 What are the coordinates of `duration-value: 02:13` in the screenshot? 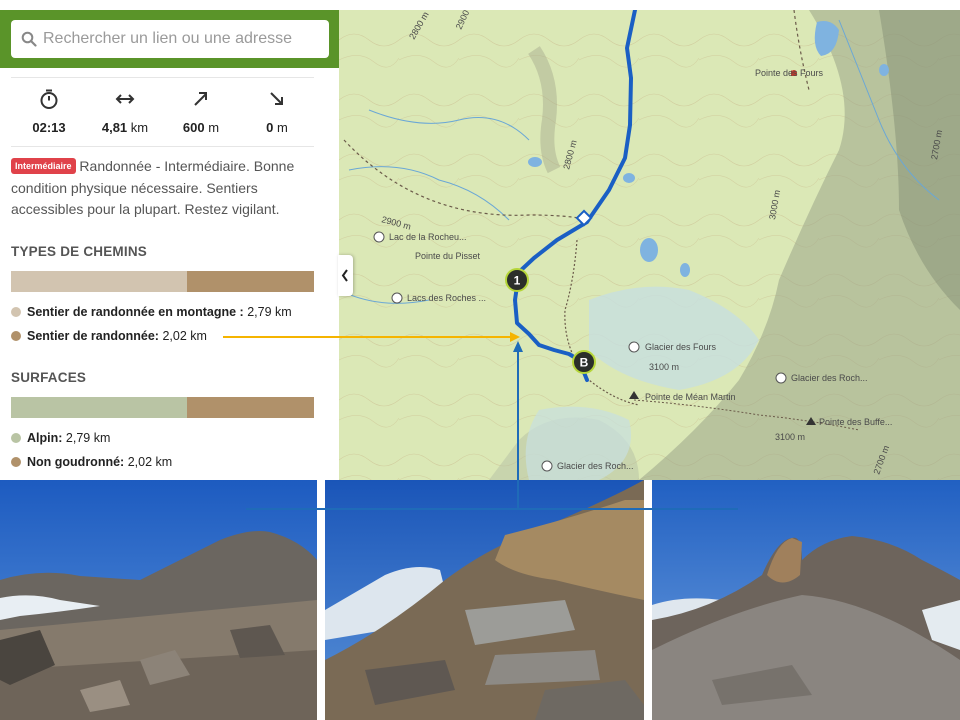 It's located at (49, 127).